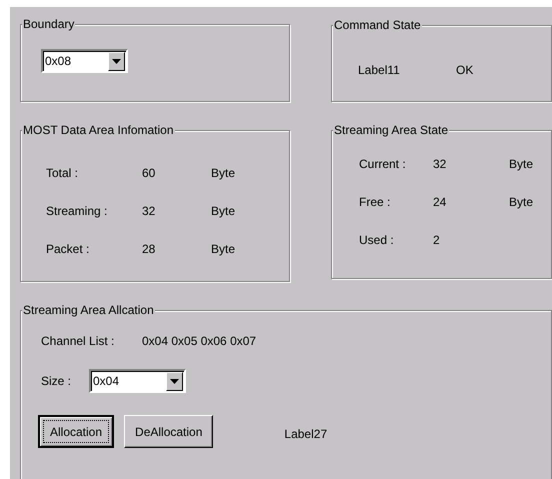  What do you see at coordinates (199, 341) in the screenshot?
I see `channel-list-text: 0x04 0x05 0x06 0x07` at bounding box center [199, 341].